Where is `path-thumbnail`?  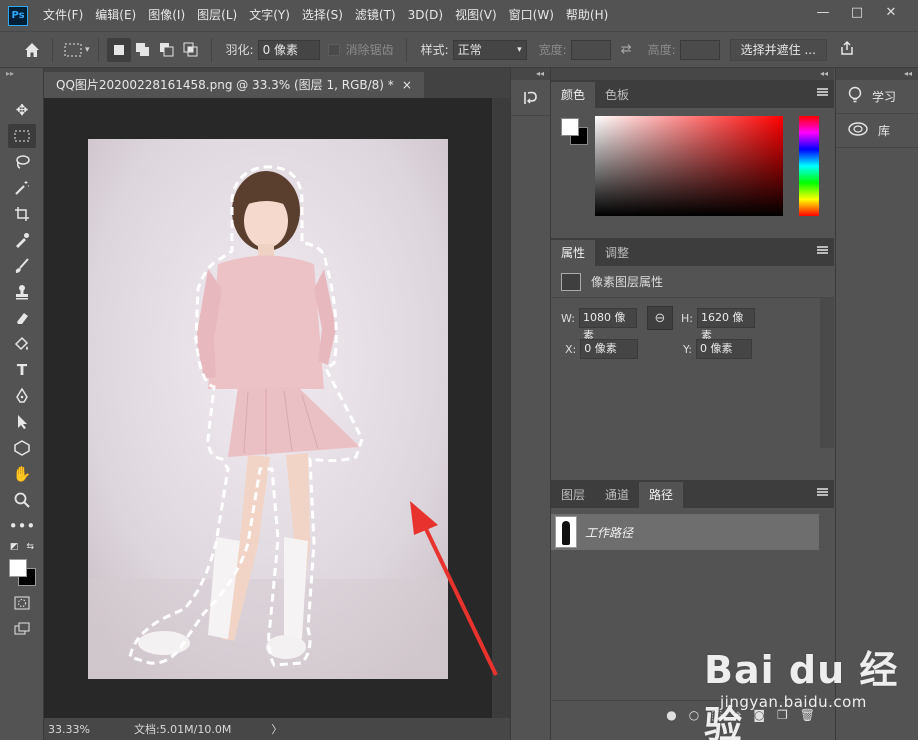 path-thumbnail is located at coordinates (566, 532).